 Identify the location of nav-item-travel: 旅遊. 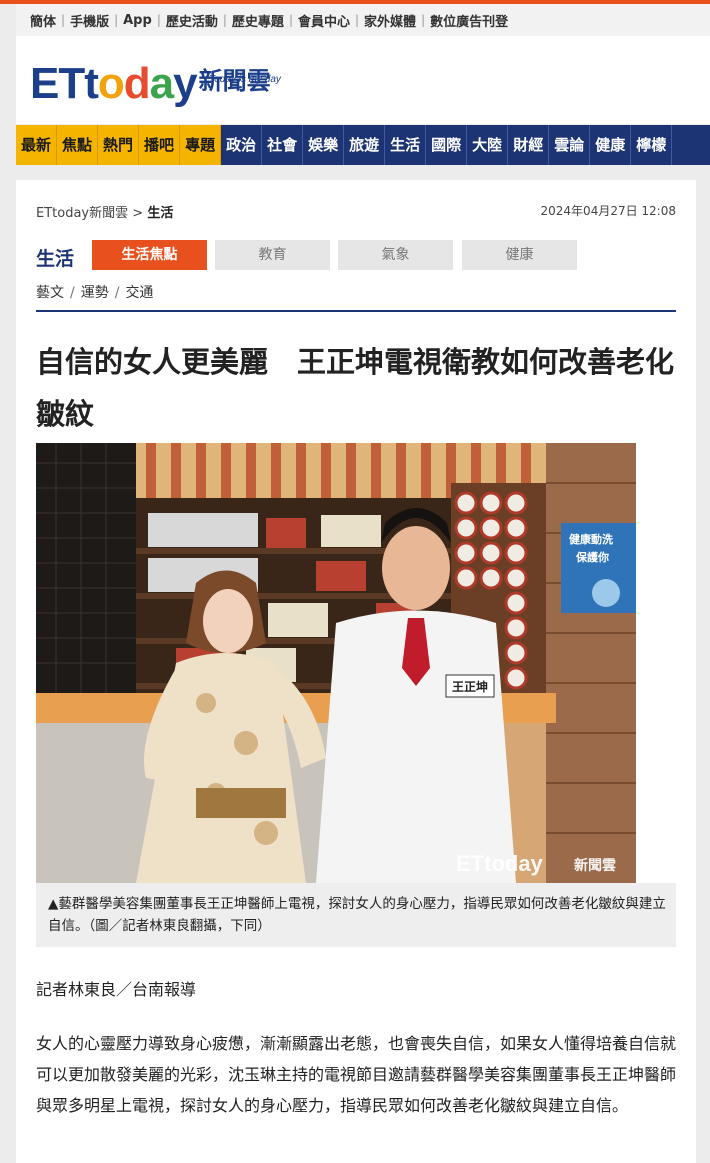
(365, 145).